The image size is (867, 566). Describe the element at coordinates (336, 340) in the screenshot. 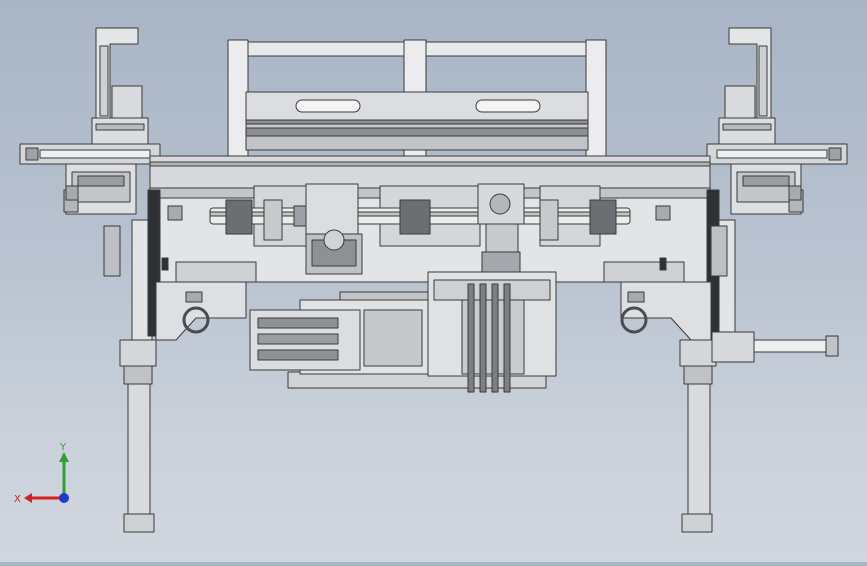

I see `left-valve-block` at that location.